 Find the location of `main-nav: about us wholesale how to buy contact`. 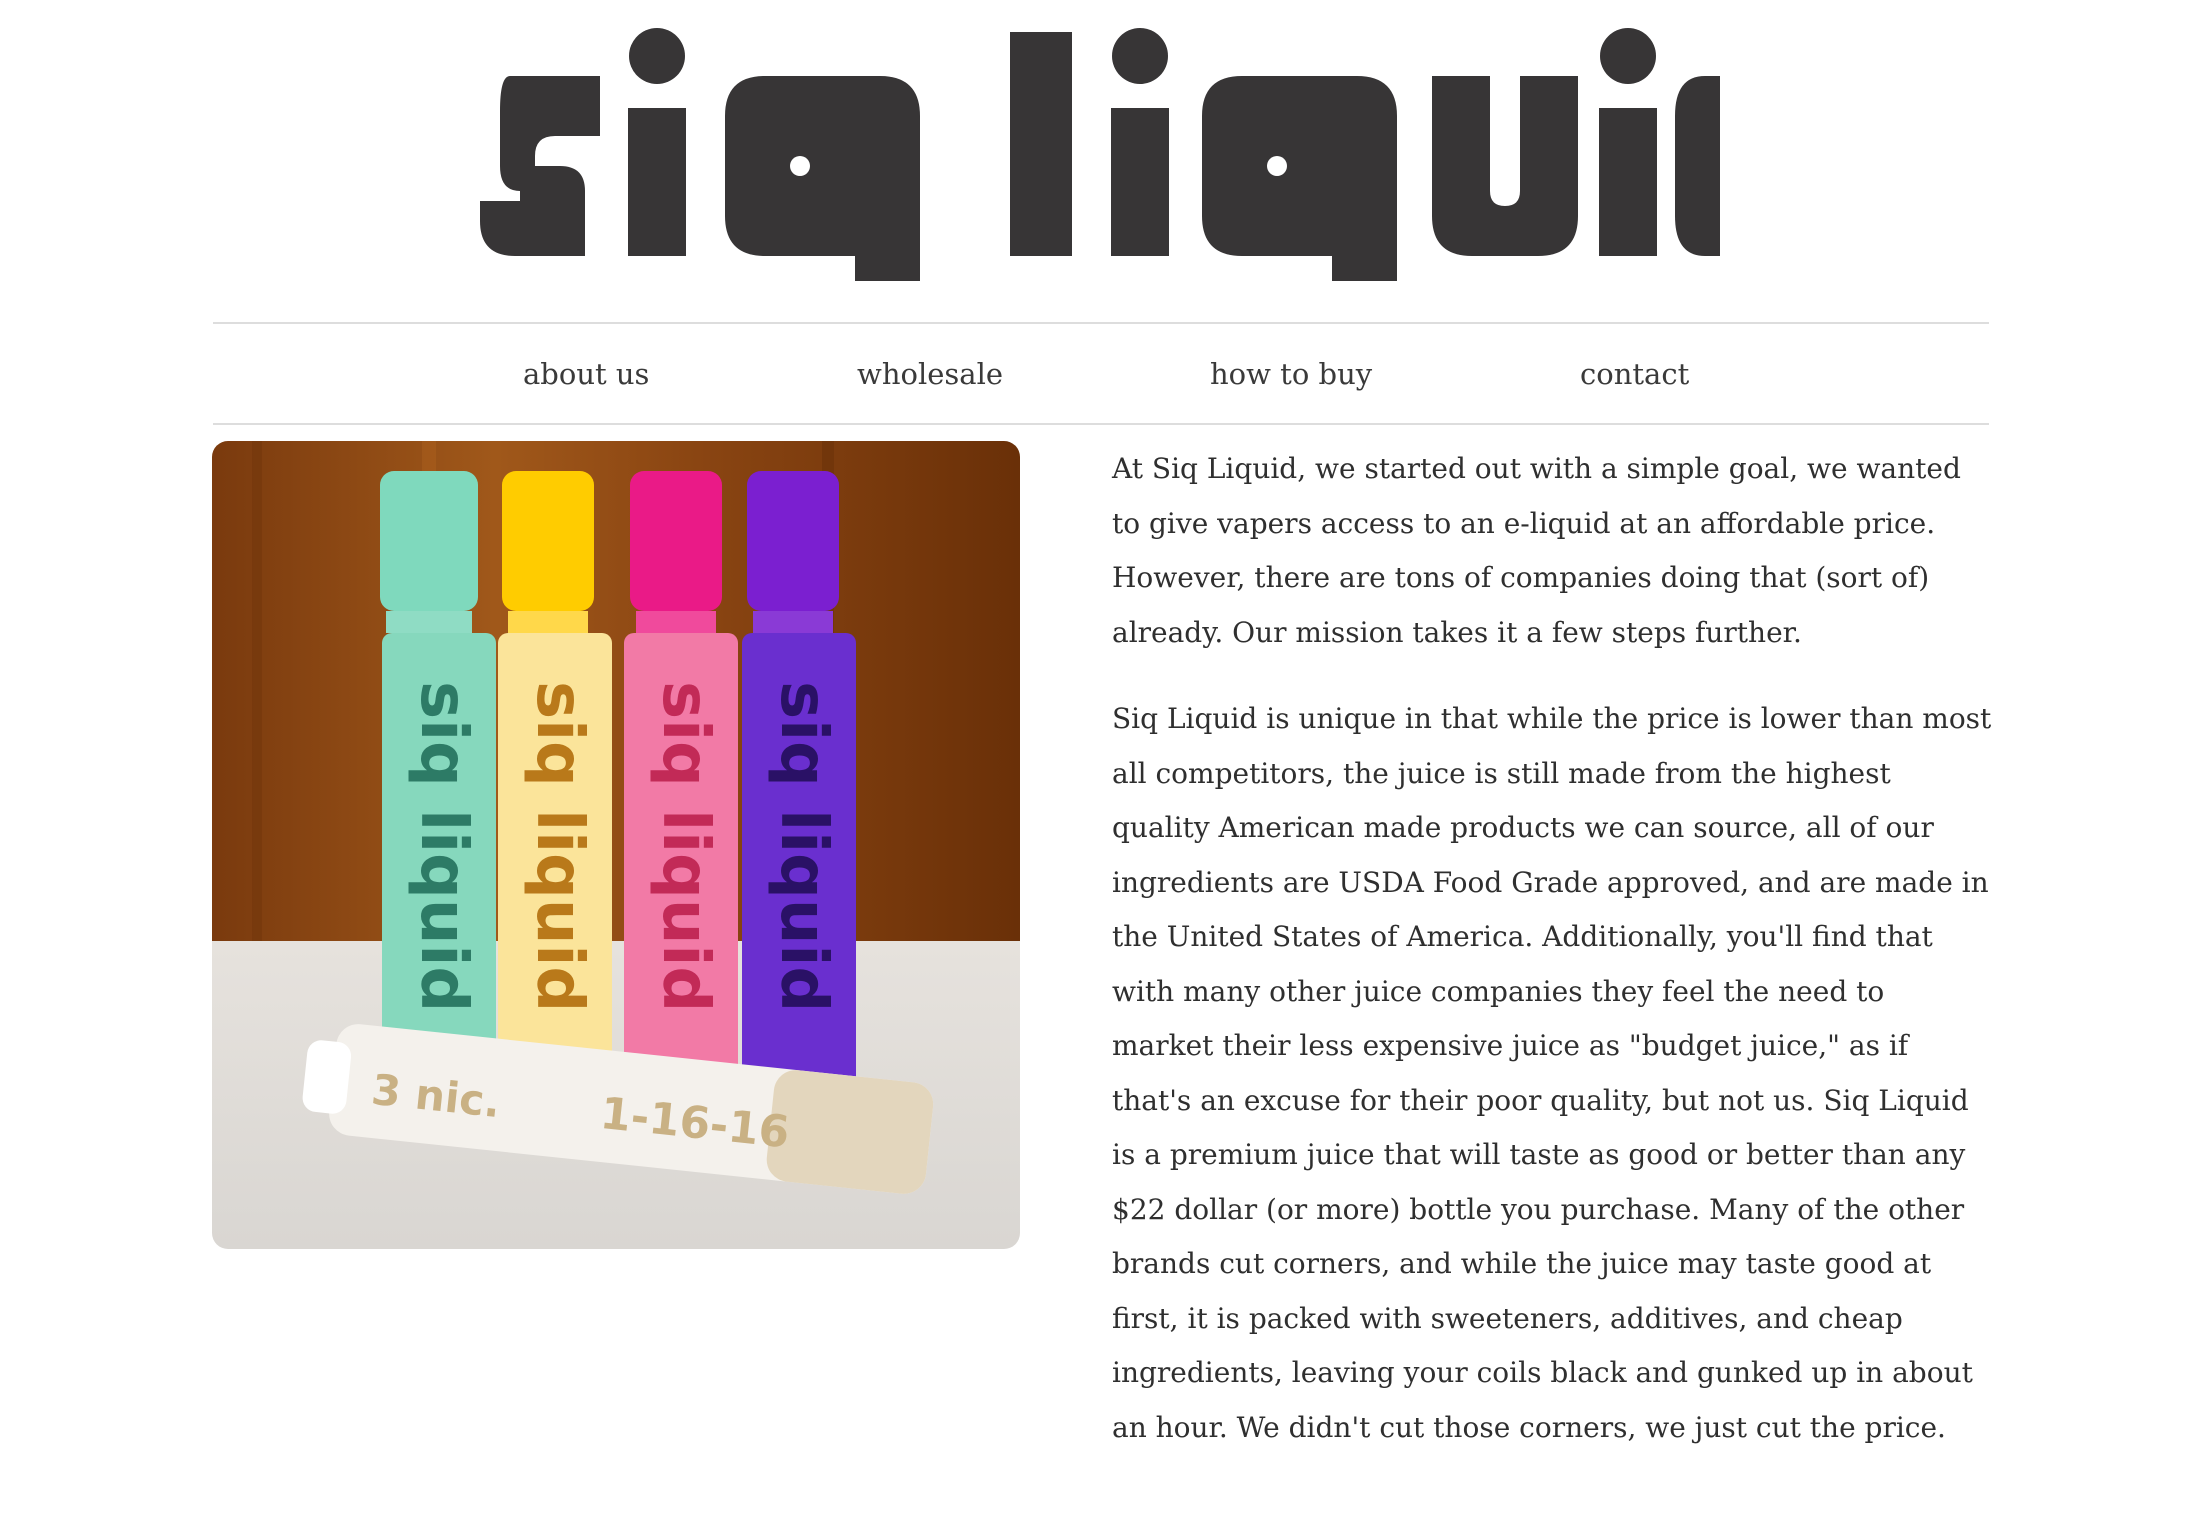

main-nav: about us wholesale how to buy contact is located at coordinates (1101, 373).